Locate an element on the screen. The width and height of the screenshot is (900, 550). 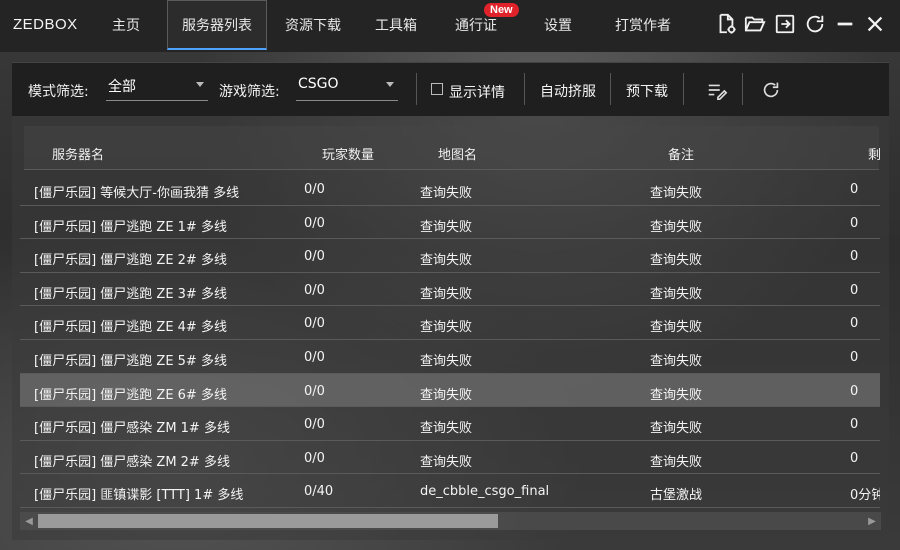
tab-home: 主页 is located at coordinates (126, 25).